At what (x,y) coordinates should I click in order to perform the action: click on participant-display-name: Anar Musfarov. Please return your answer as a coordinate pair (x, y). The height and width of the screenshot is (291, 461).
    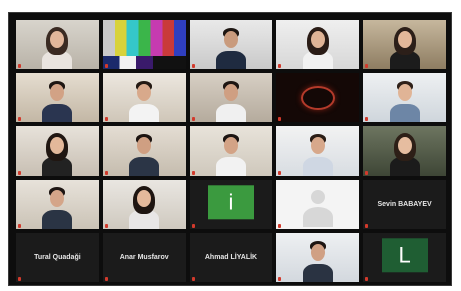
    Looking at the image, I should click on (144, 257).